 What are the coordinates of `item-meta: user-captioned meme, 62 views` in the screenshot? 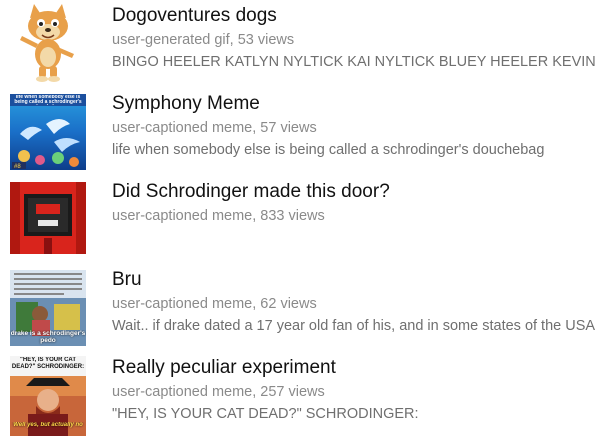 It's located at (214, 304).